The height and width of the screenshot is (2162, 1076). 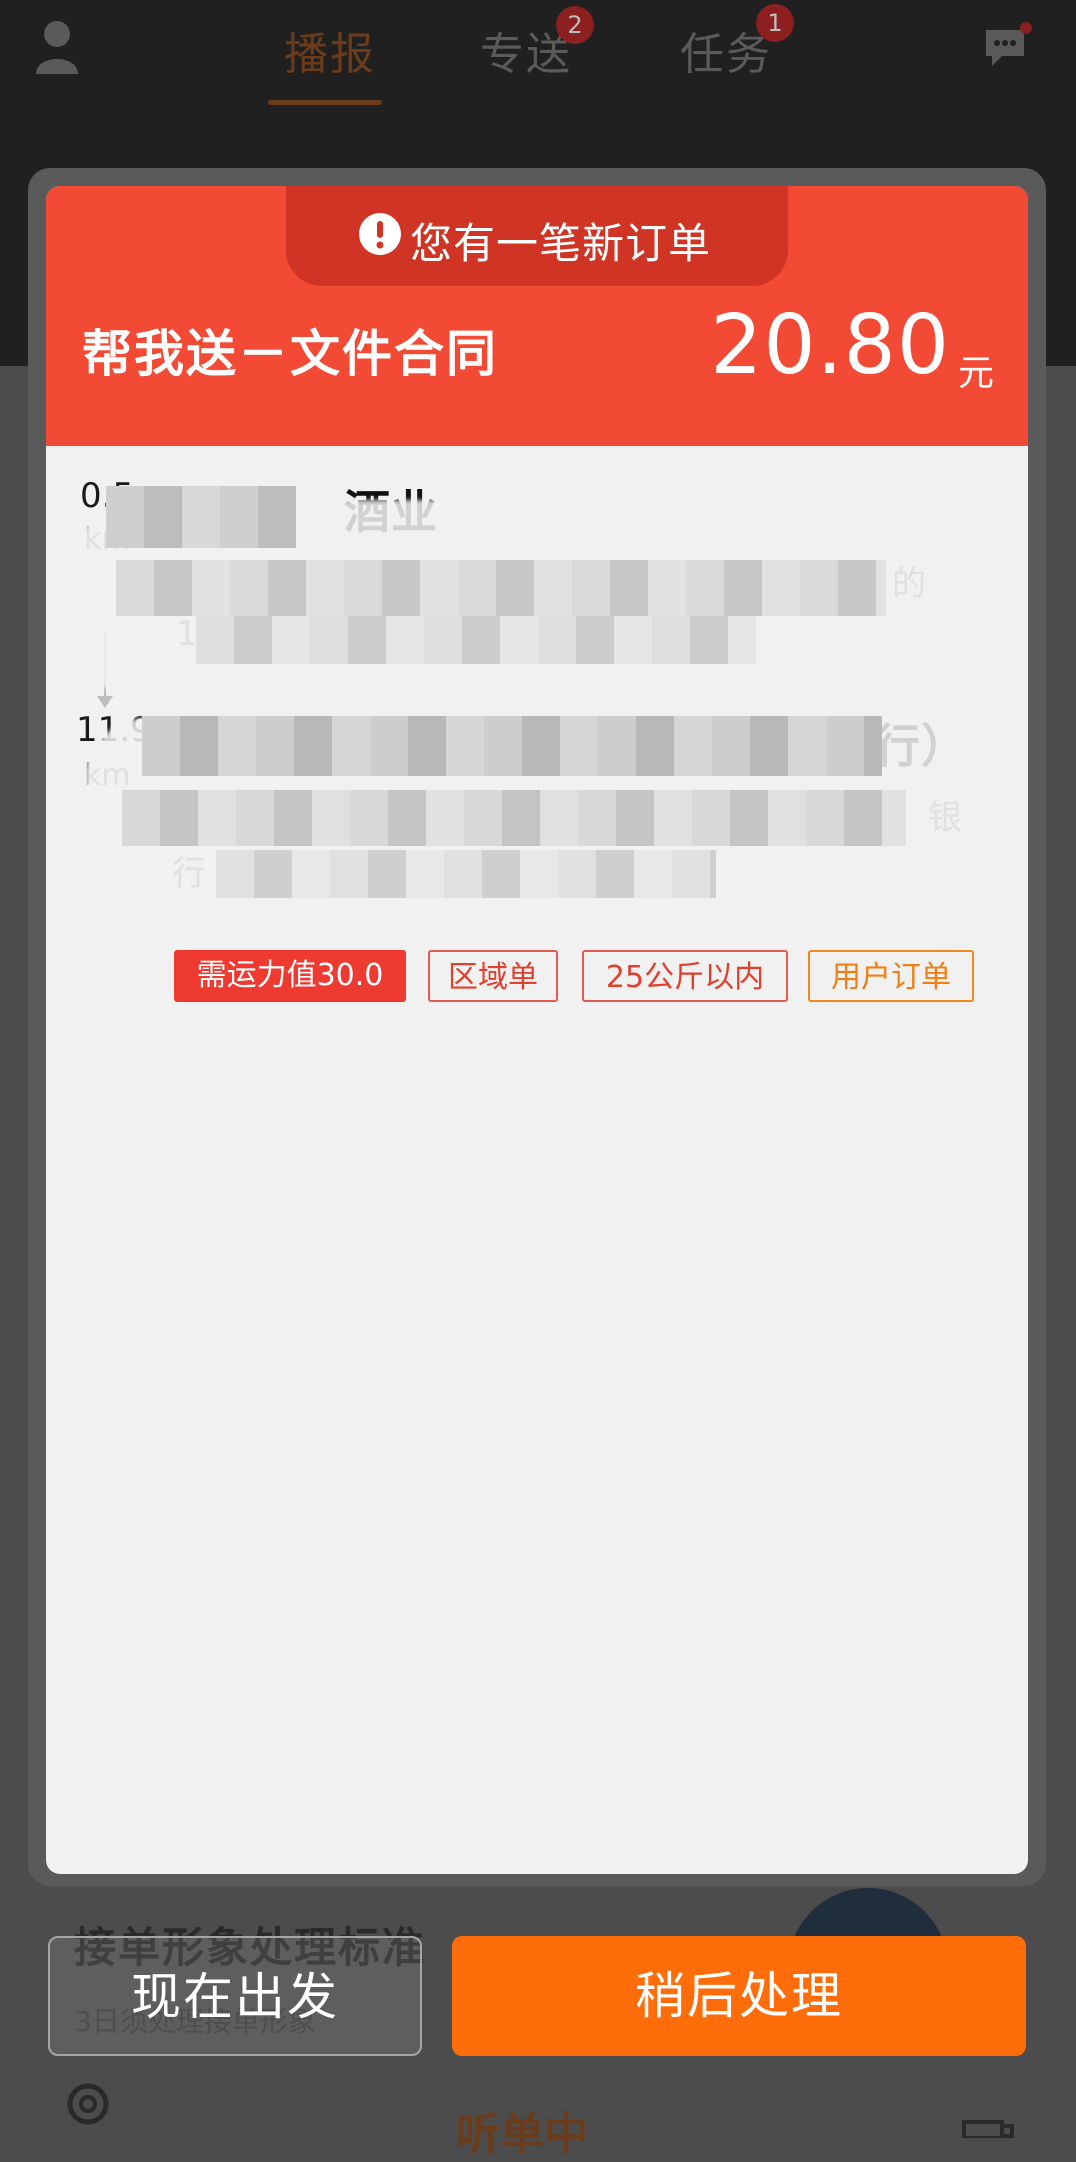 I want to click on route-arrow-icon, so click(x=105, y=702).